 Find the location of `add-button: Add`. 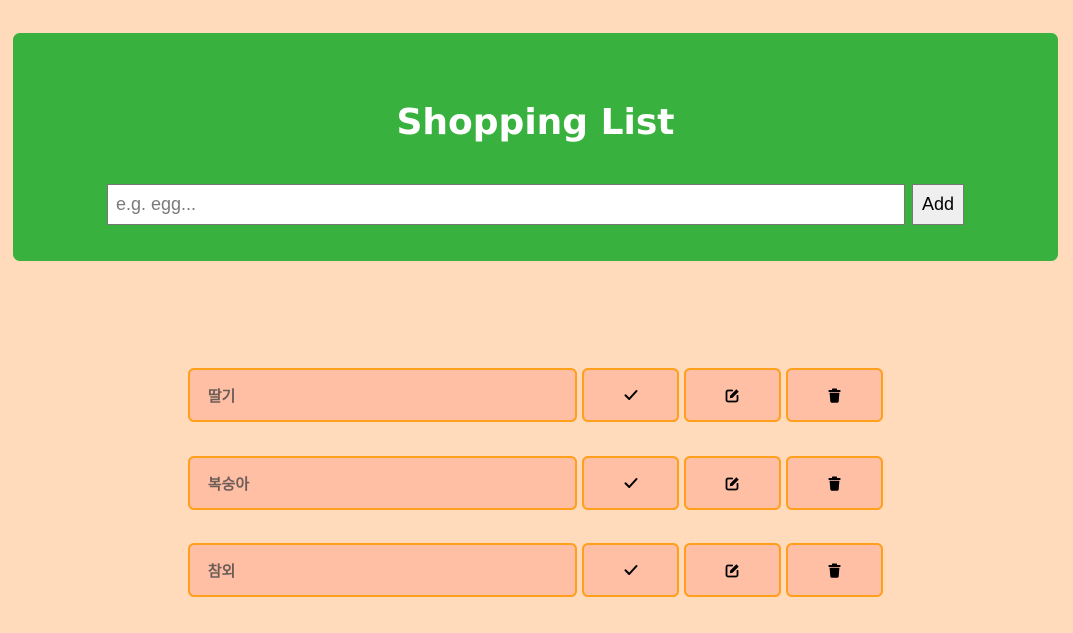

add-button: Add is located at coordinates (938, 204).